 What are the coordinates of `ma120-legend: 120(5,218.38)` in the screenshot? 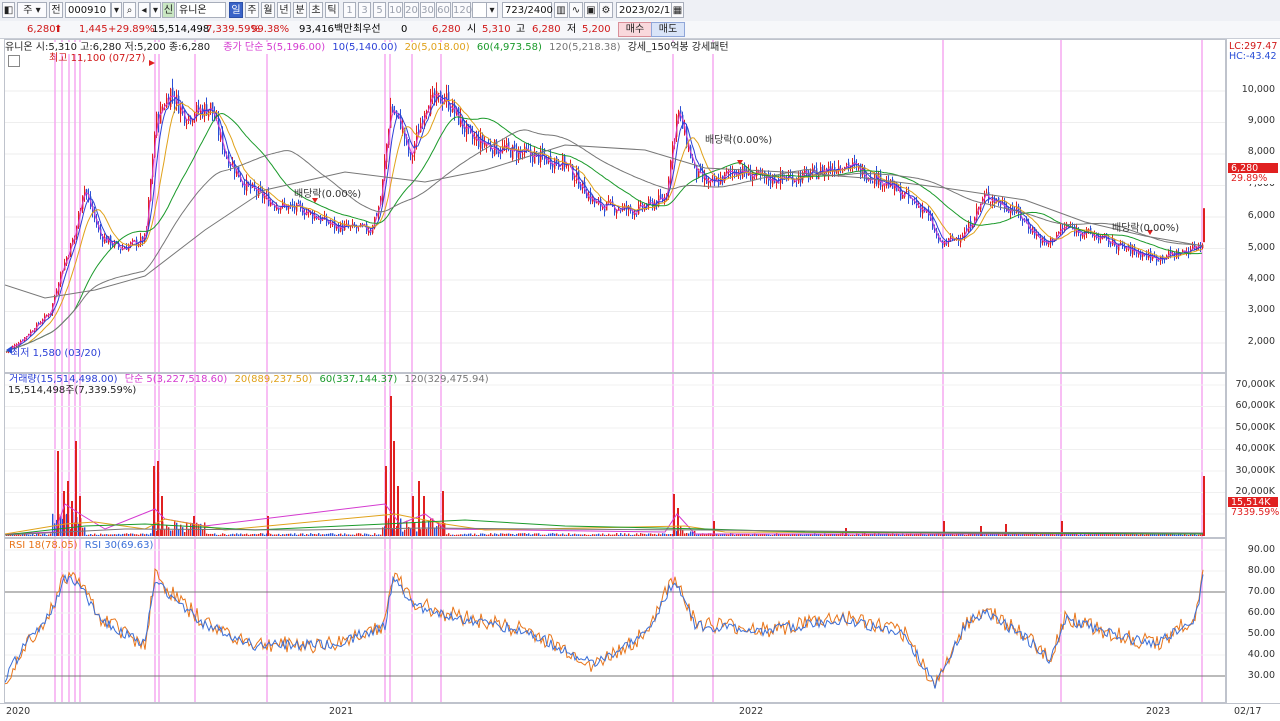 It's located at (584, 47).